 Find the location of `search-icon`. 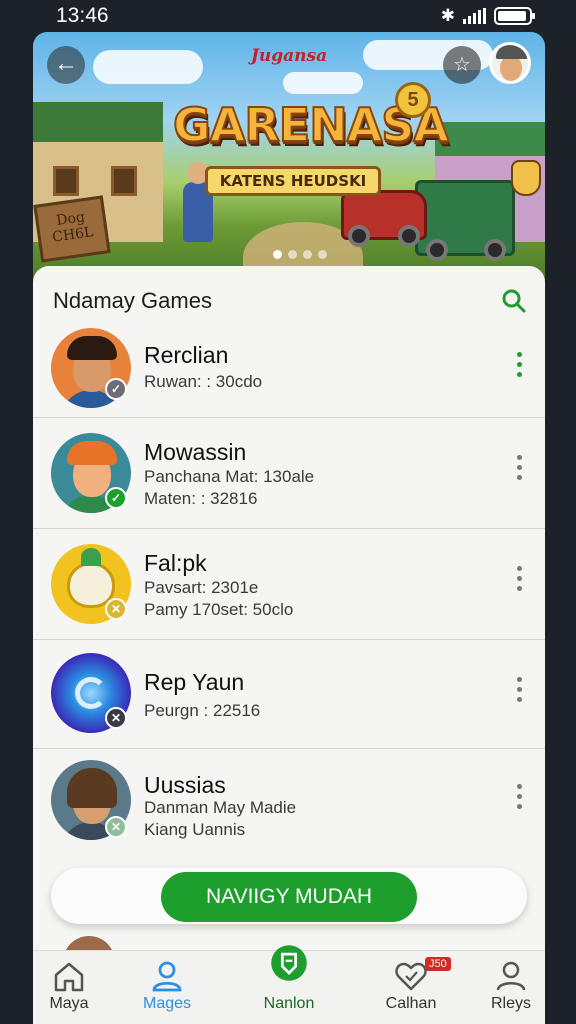

search-icon is located at coordinates (514, 301).